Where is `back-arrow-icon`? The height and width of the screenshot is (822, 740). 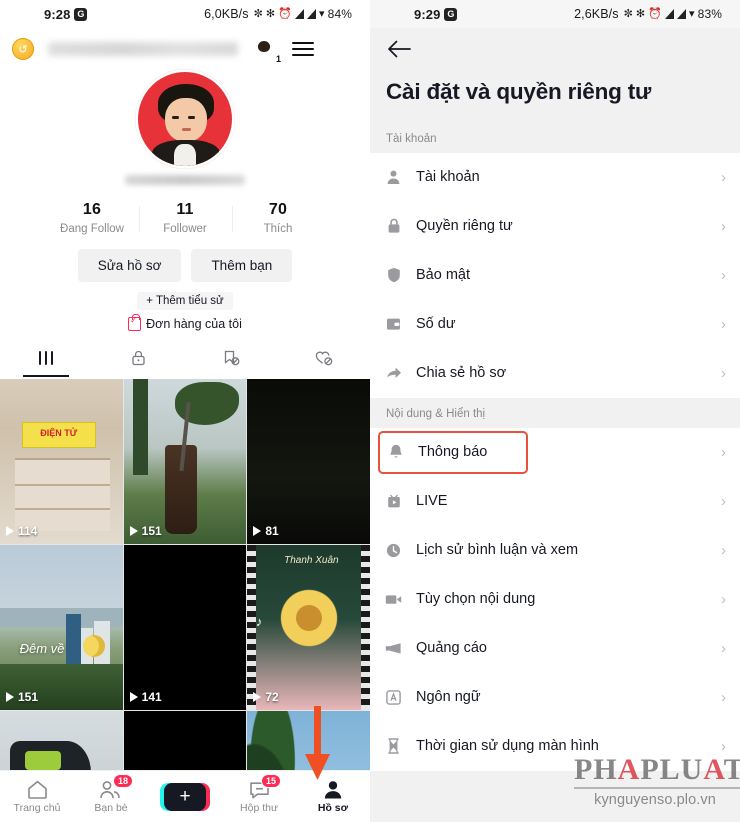
back-arrow-icon is located at coordinates (399, 49).